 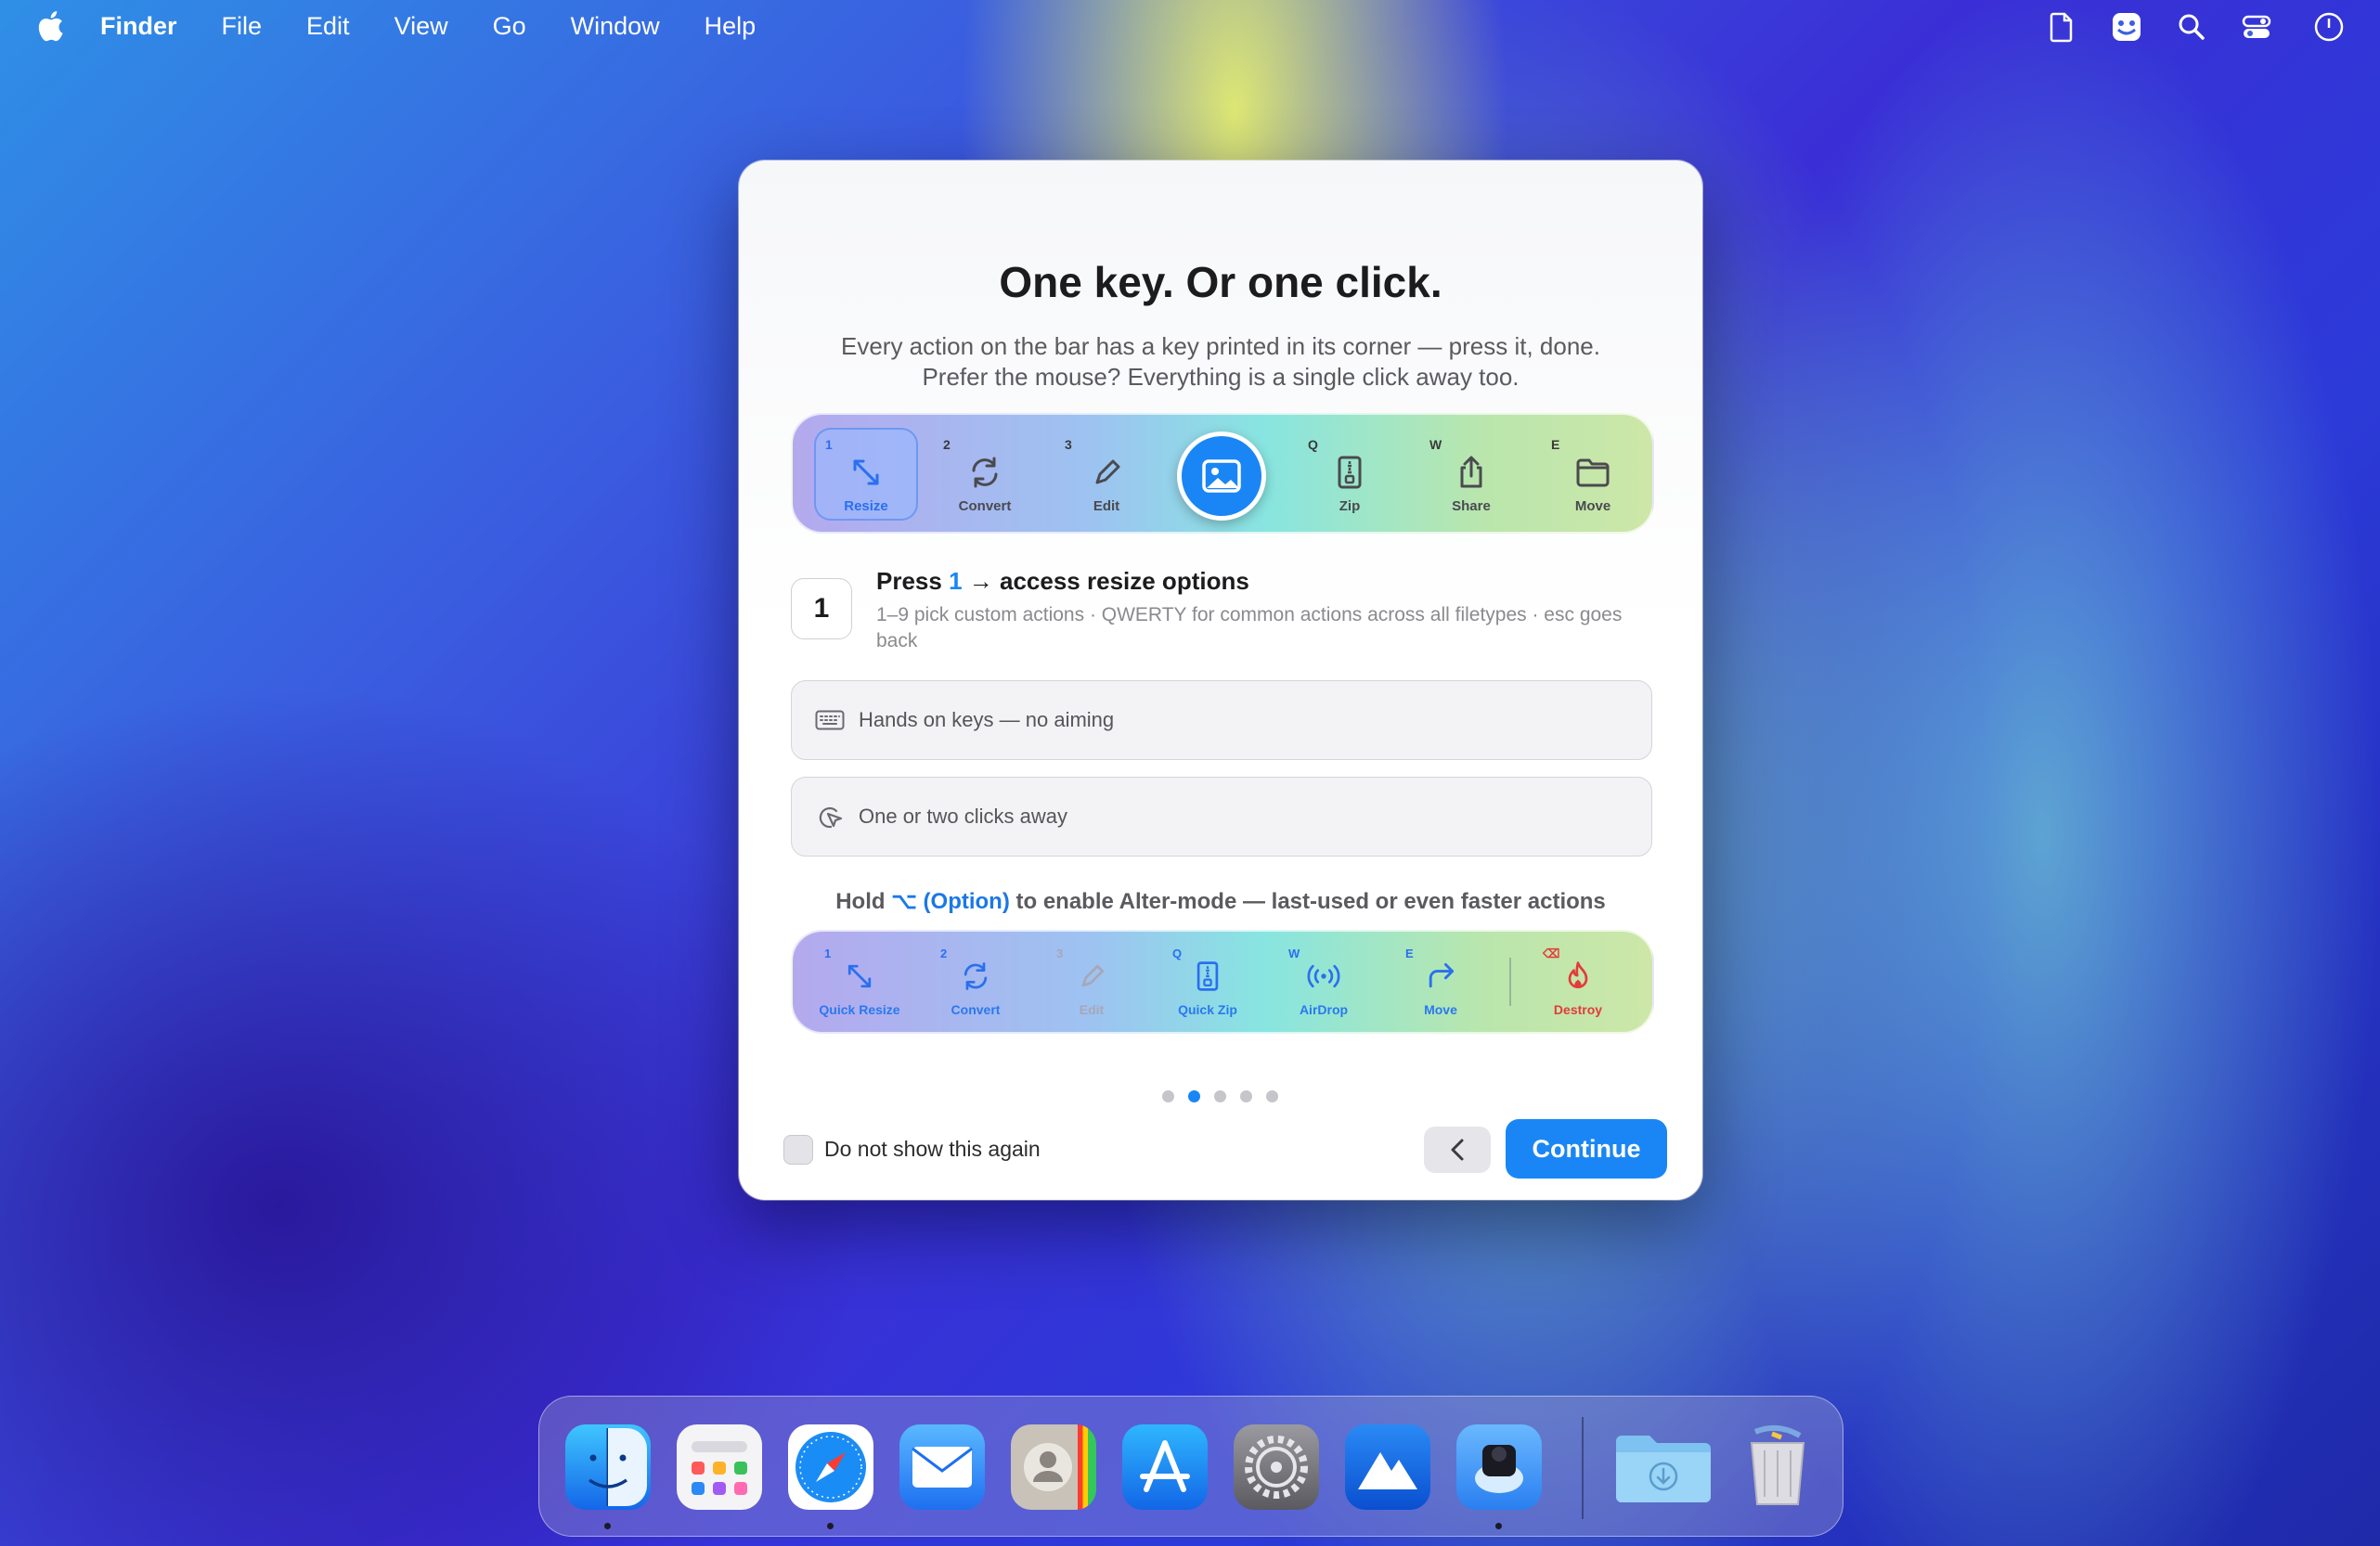 I want to click on continue-button: Continue, so click(x=1586, y=1149).